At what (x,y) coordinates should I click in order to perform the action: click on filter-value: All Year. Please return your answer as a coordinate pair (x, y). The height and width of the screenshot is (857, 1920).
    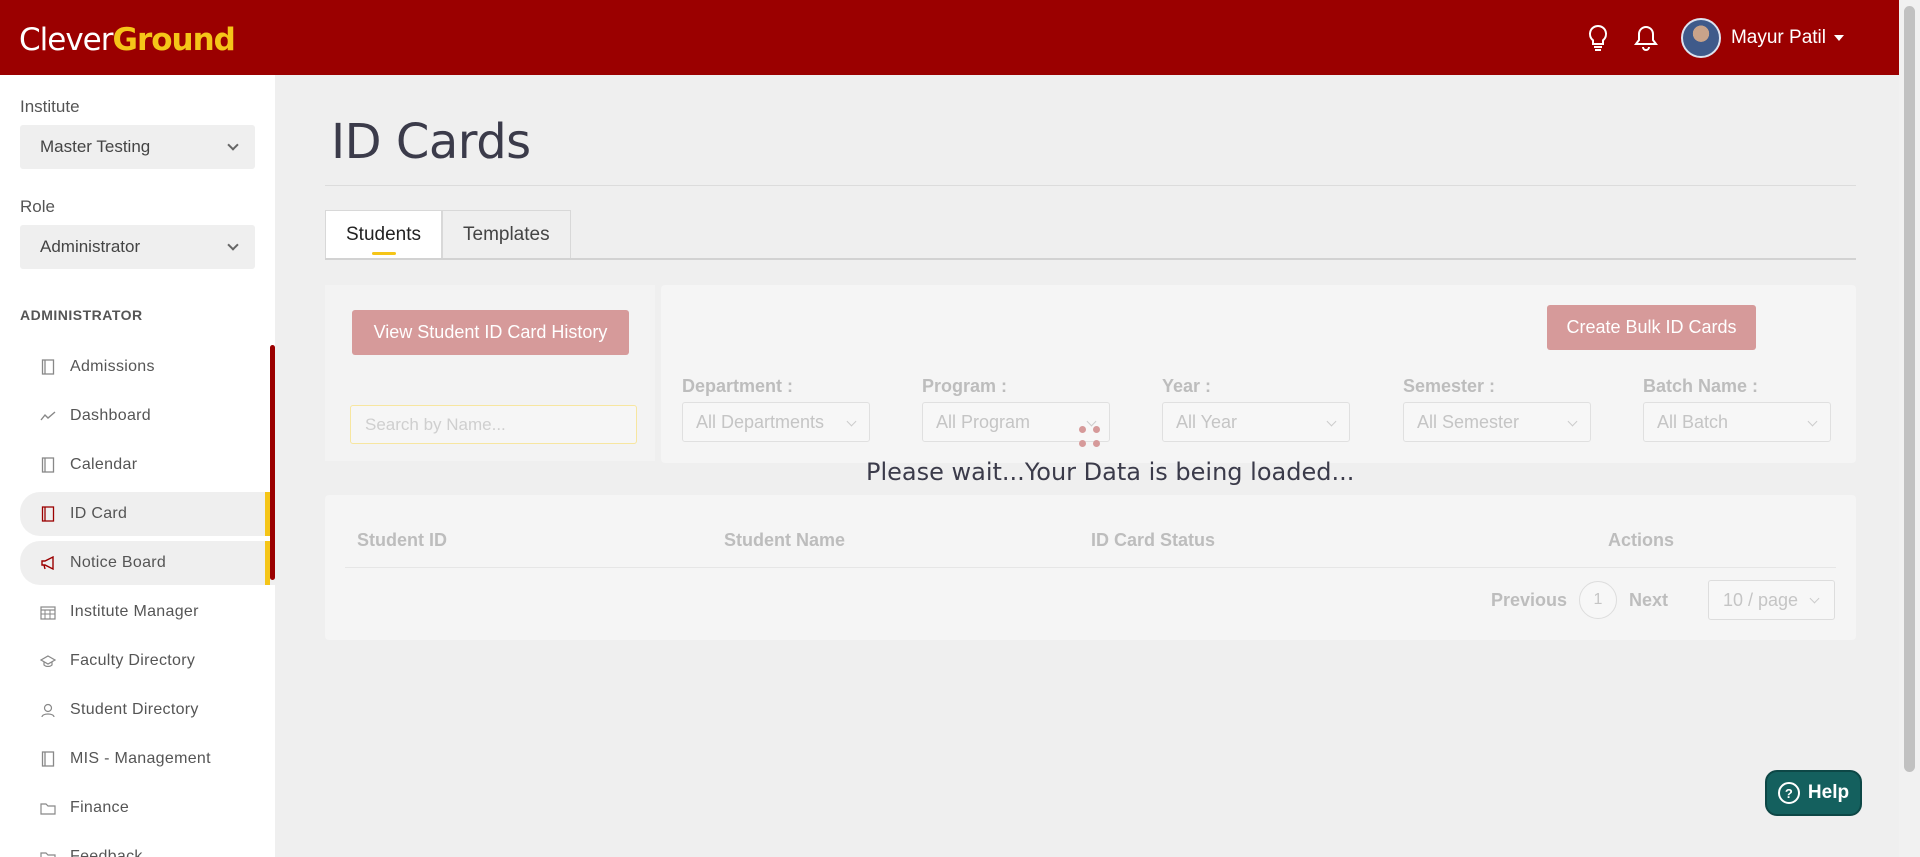
    Looking at the image, I should click on (1207, 421).